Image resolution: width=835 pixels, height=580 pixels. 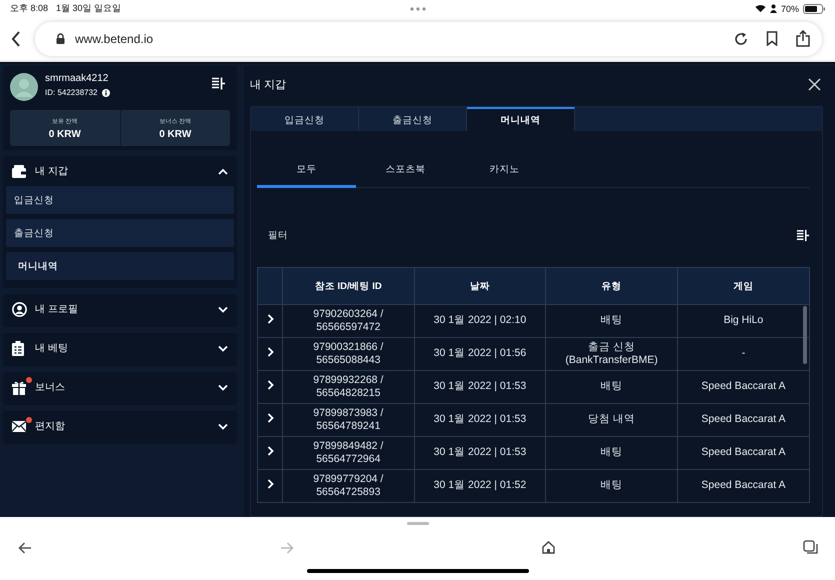 What do you see at coordinates (810, 547) in the screenshot?
I see `tabs-icon` at bounding box center [810, 547].